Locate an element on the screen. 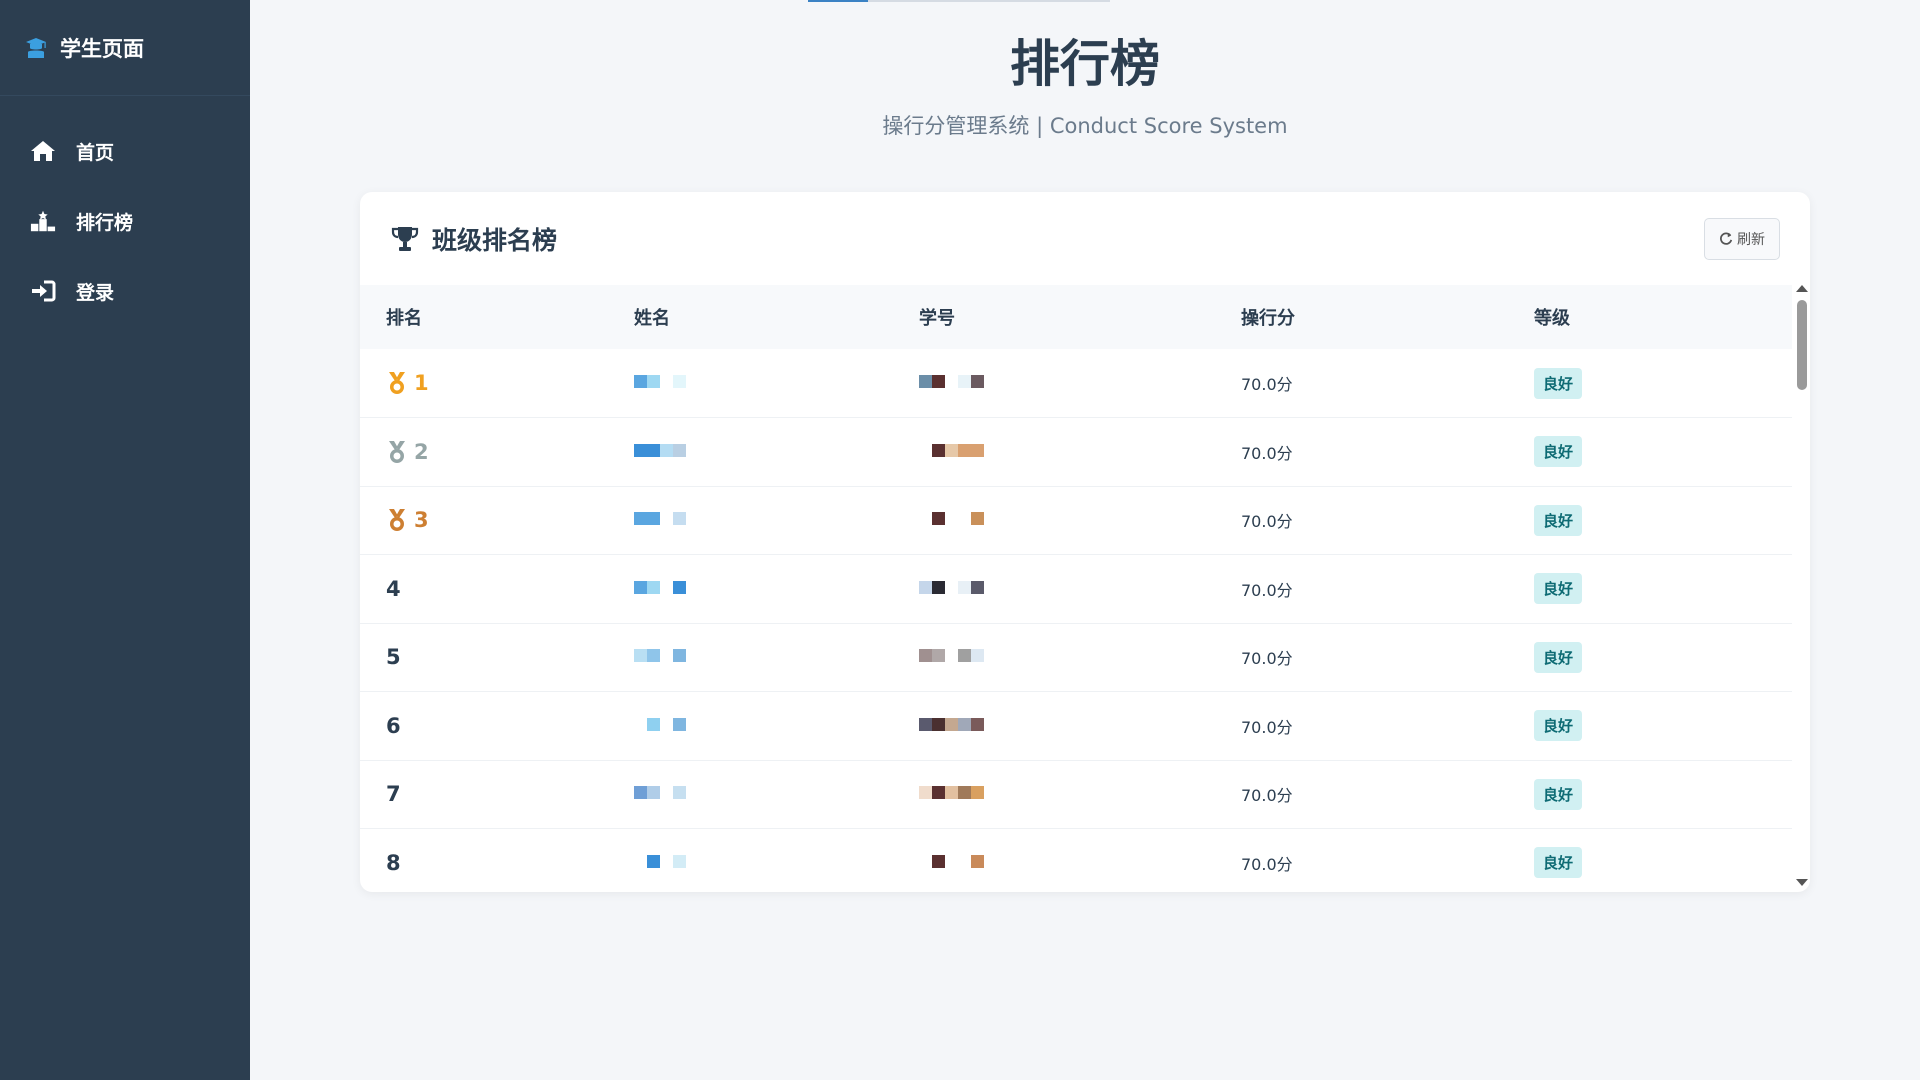 The image size is (1920, 1080). refresh-button: 刷新 is located at coordinates (1742, 238).